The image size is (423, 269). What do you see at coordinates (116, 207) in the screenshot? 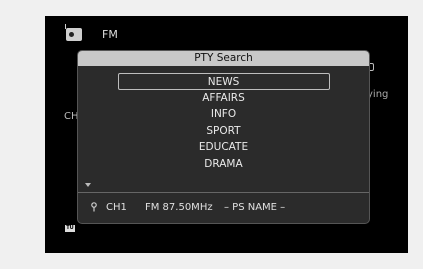
I see `channel-text: CH1` at bounding box center [116, 207].